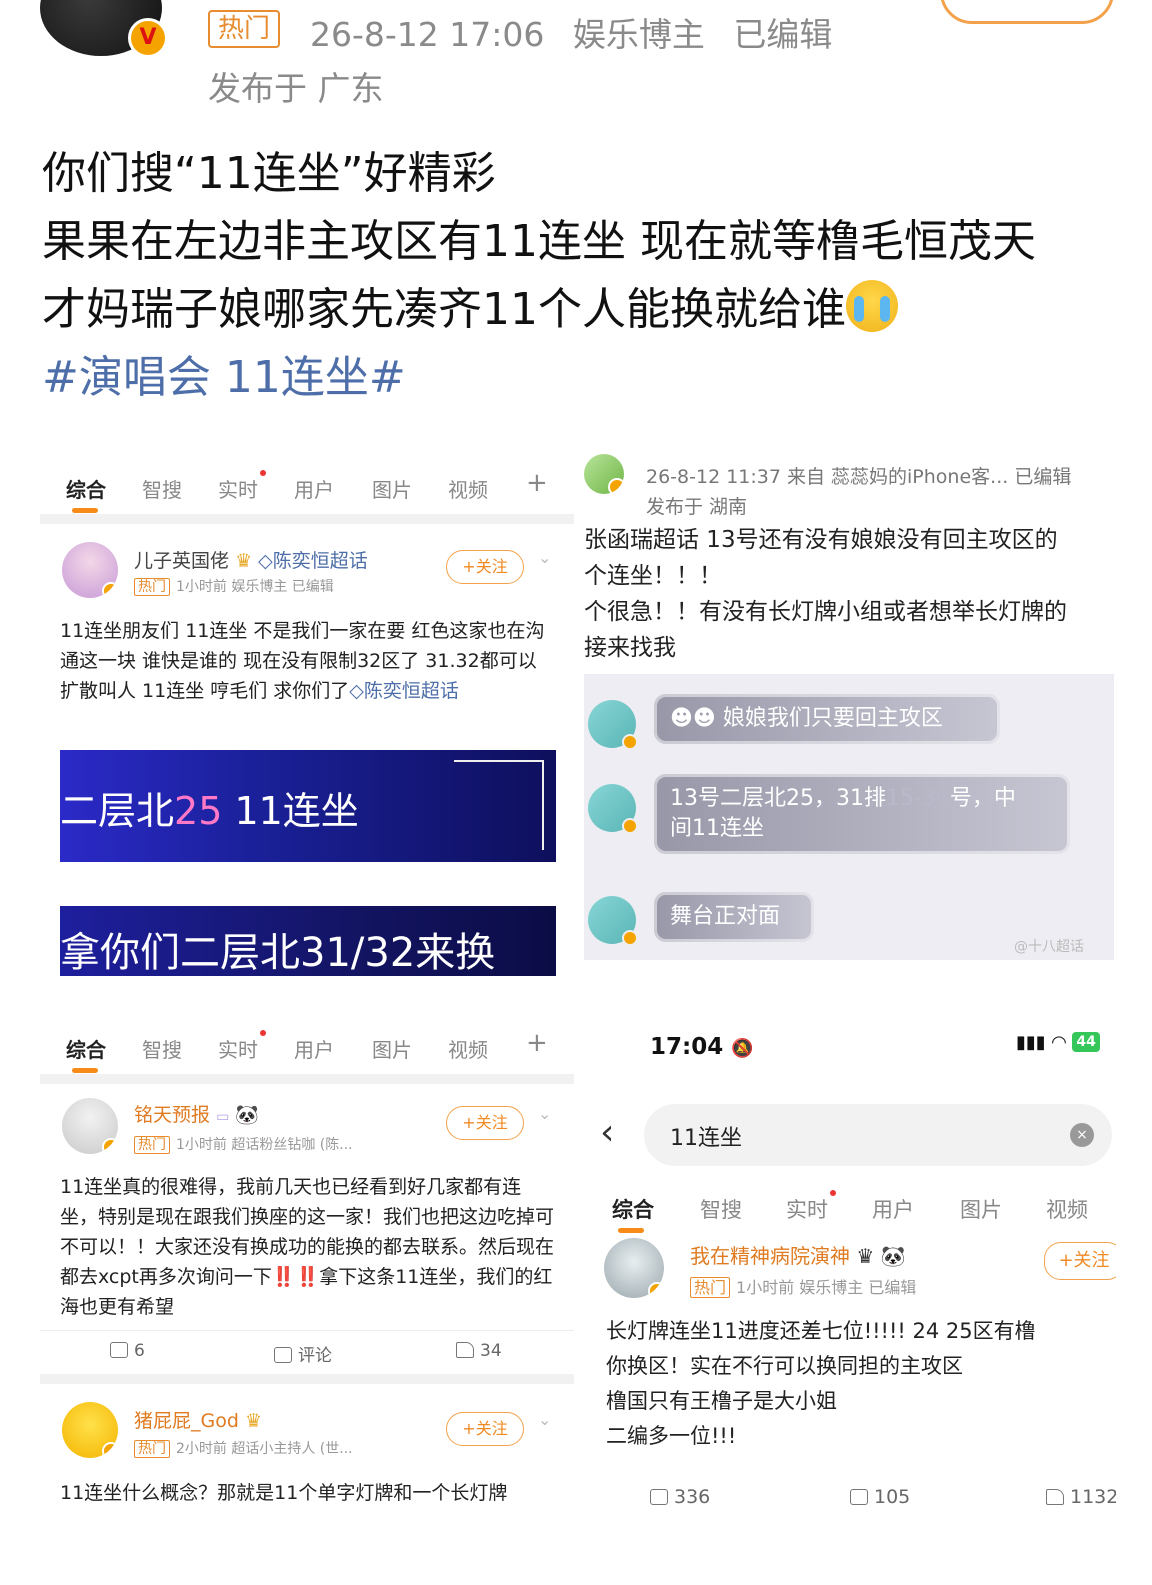 Image resolution: width=1152 pixels, height=1585 pixels. Describe the element at coordinates (878, 1135) in the screenshot. I see `search-input: 11连坐 ×` at that location.